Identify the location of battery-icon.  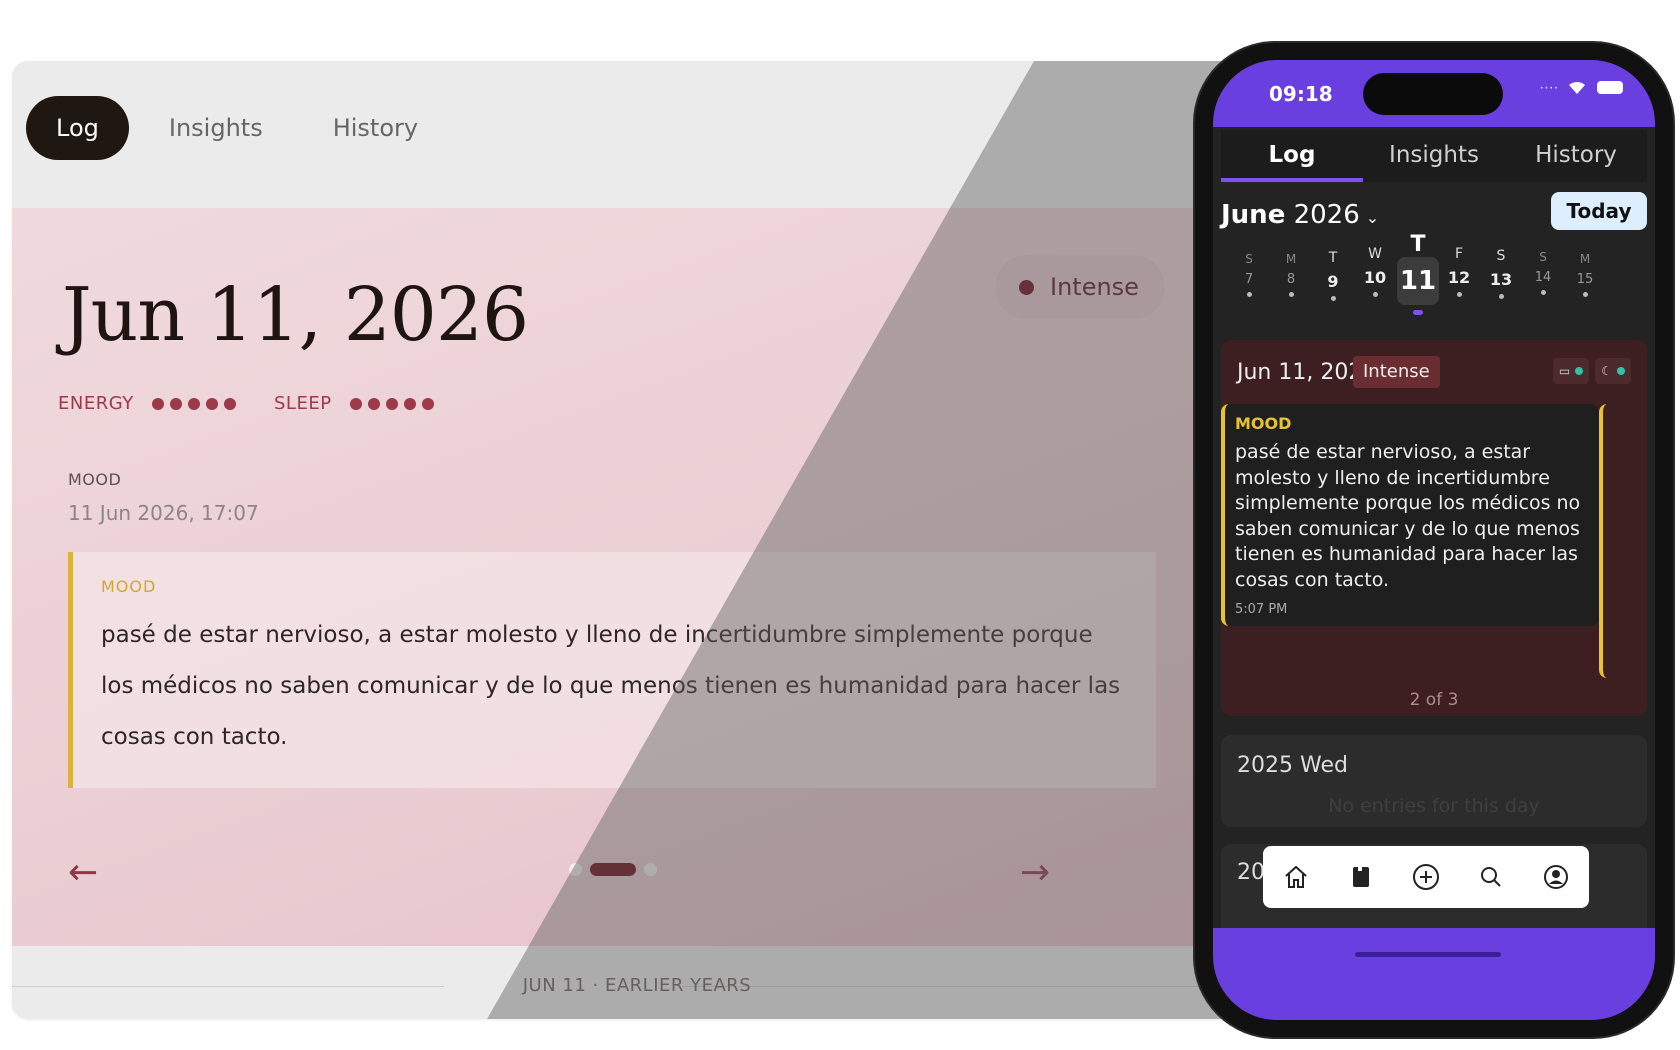
(1610, 87).